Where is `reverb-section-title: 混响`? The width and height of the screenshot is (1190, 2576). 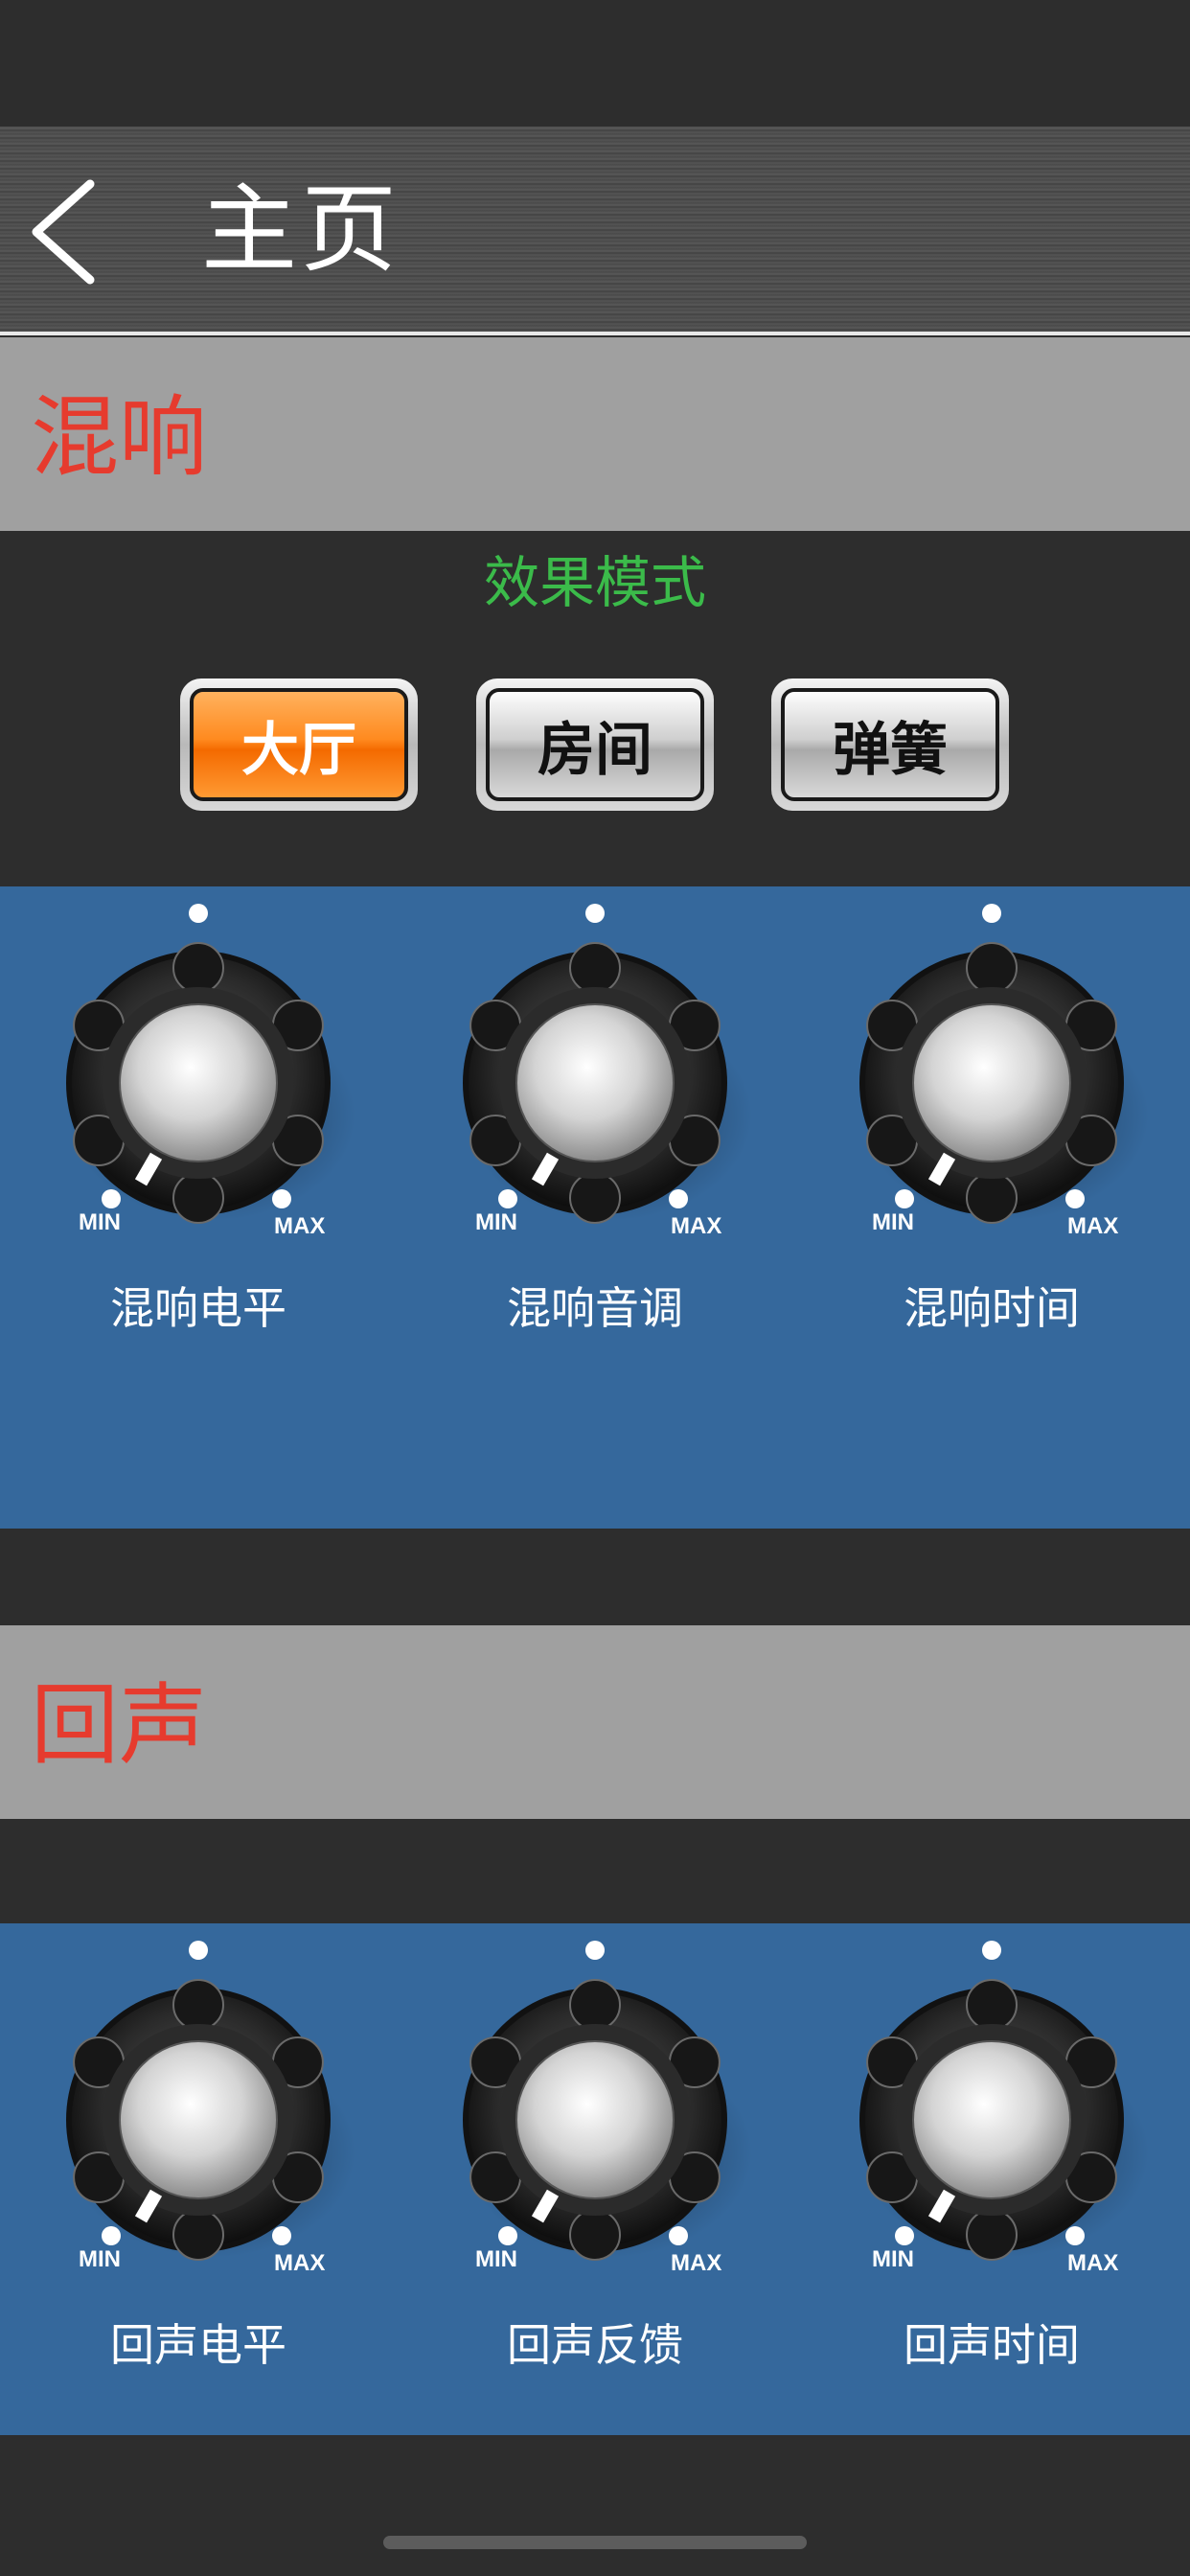
reverb-section-title: 混响 is located at coordinates (120, 437).